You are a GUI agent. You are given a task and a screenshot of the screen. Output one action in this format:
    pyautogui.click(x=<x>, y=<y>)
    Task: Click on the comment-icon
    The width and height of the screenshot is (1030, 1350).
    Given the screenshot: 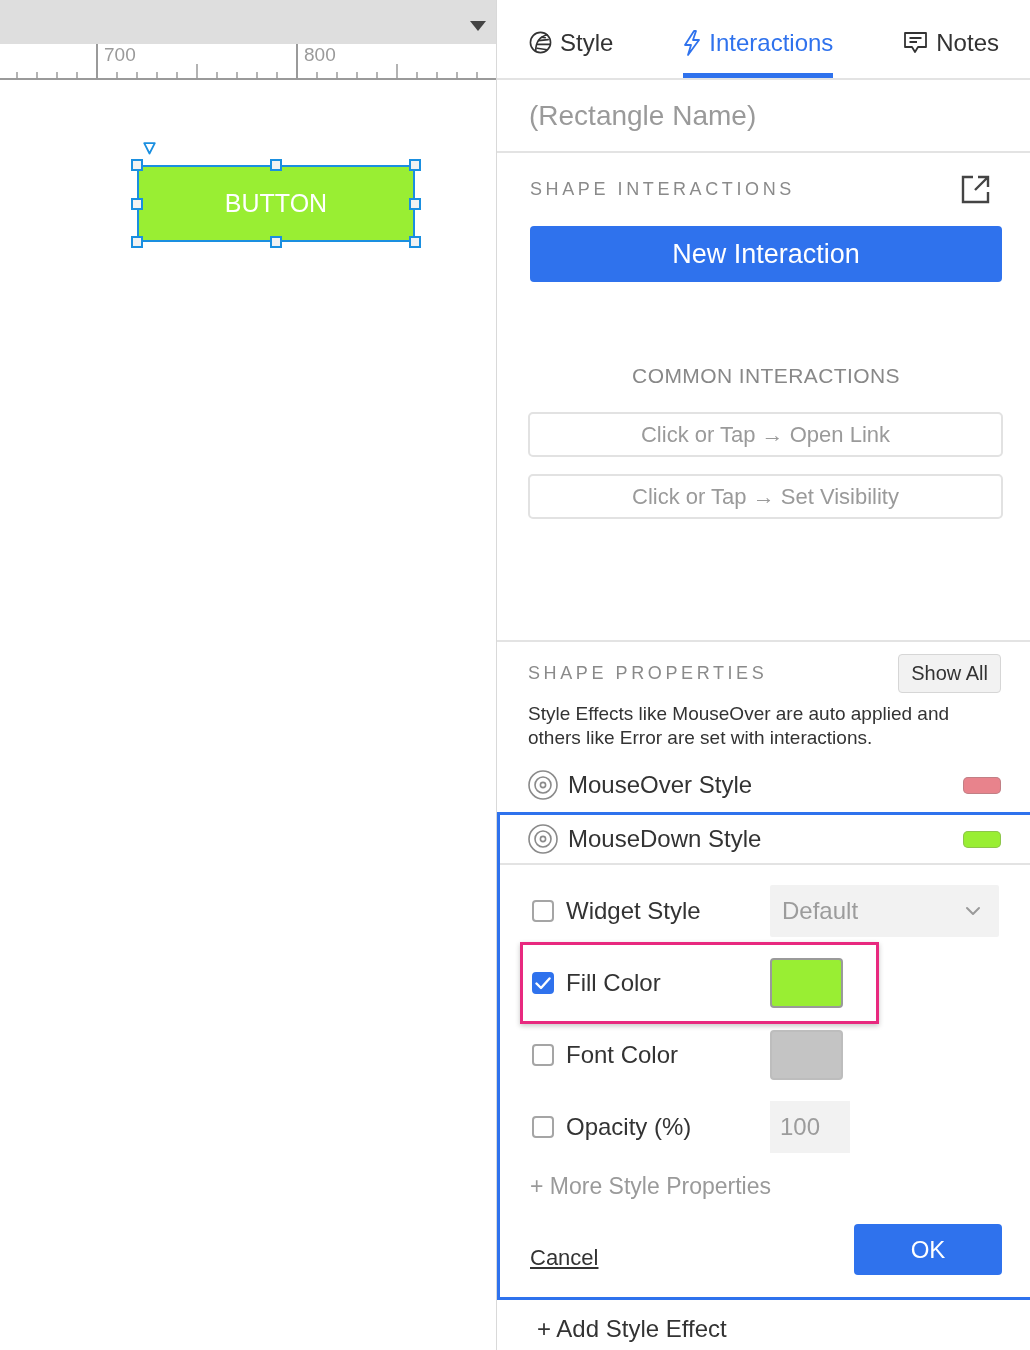 What is the action you would take?
    pyautogui.click(x=916, y=42)
    